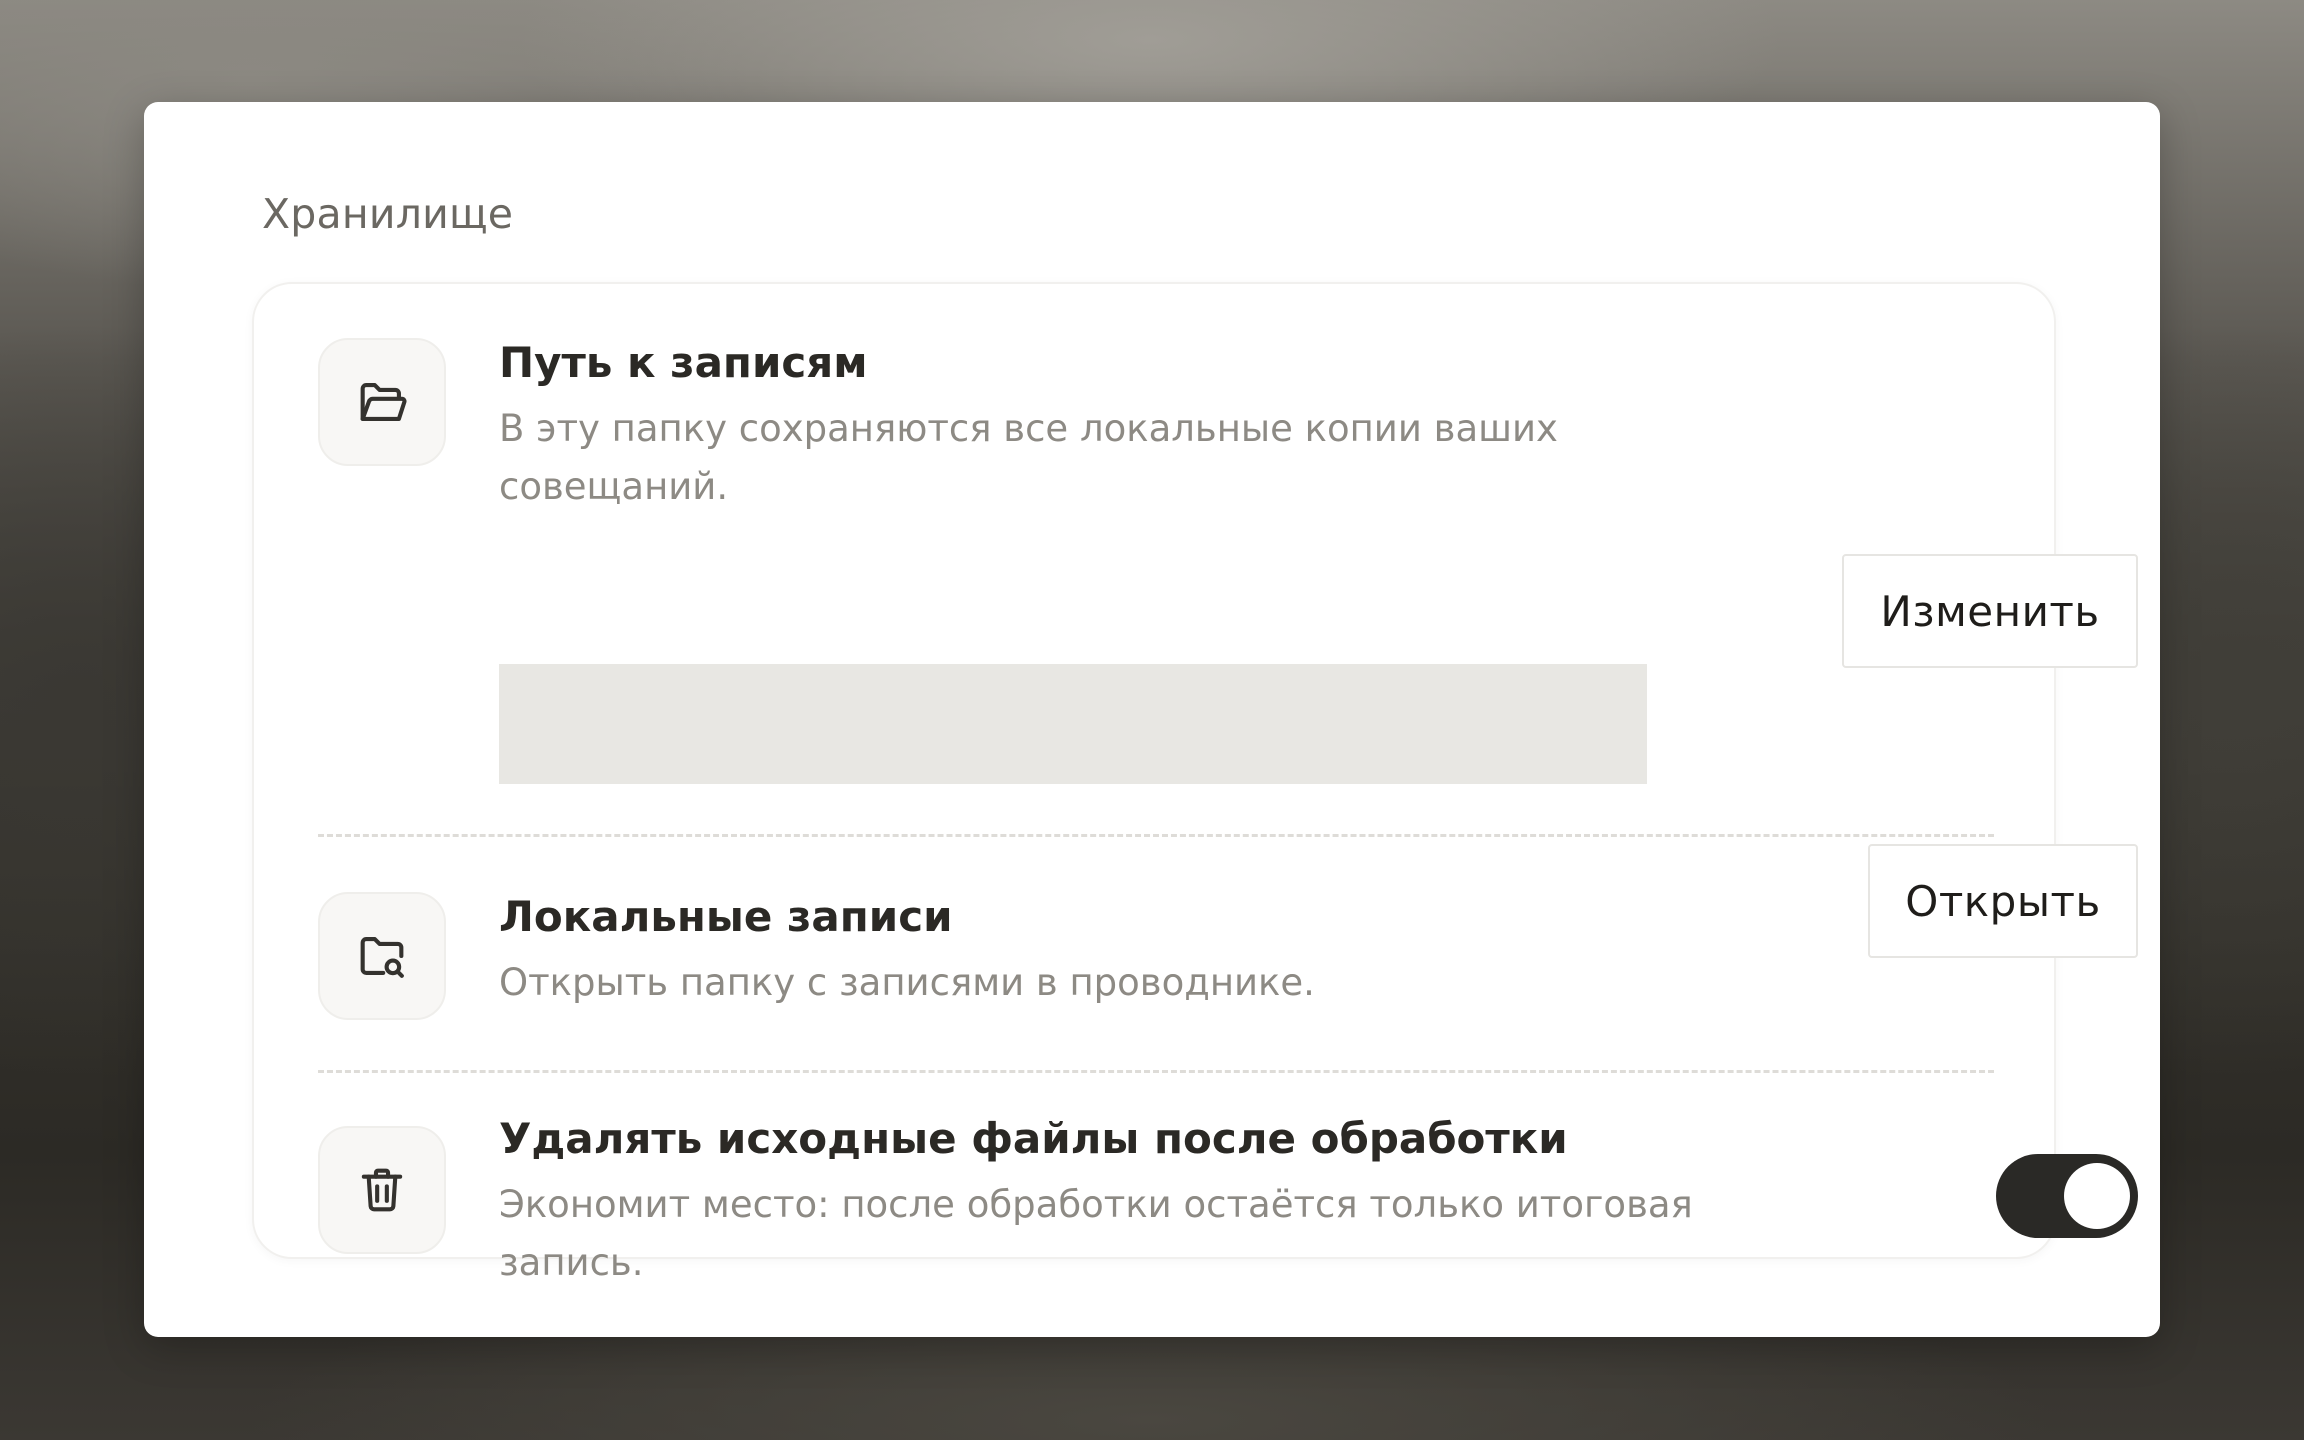 This screenshot has width=2304, height=1440. I want to click on delete-source-title: Удалять исходные файлы после обработки, so click(1033, 1138).